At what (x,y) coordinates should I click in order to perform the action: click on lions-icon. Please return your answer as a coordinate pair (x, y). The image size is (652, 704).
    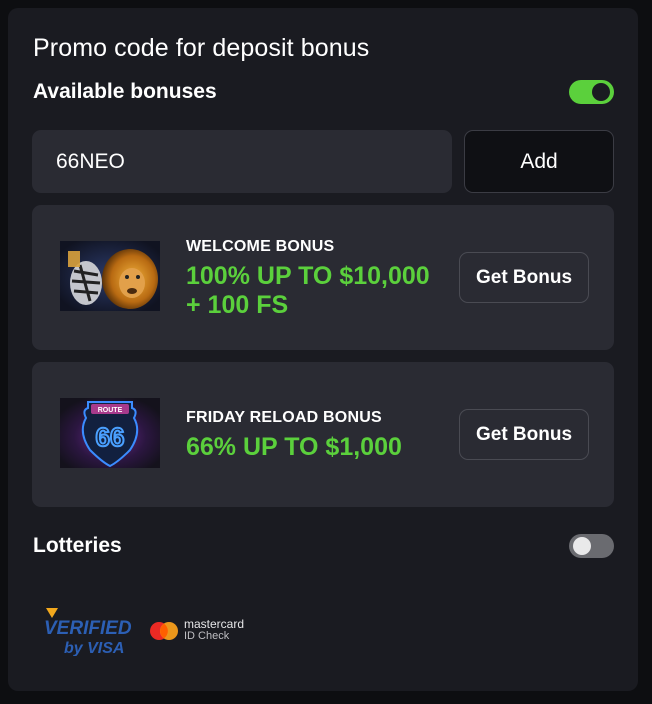
    Looking at the image, I should click on (110, 276).